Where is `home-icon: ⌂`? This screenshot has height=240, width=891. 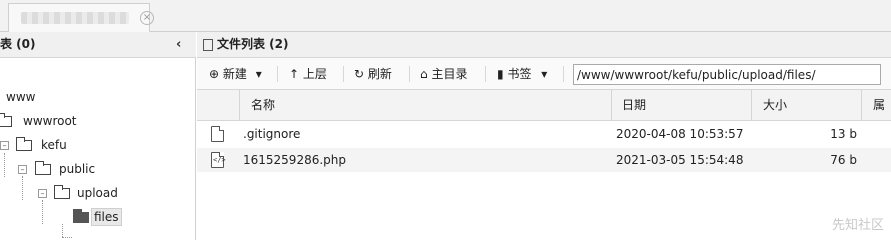 home-icon: ⌂ is located at coordinates (424, 74).